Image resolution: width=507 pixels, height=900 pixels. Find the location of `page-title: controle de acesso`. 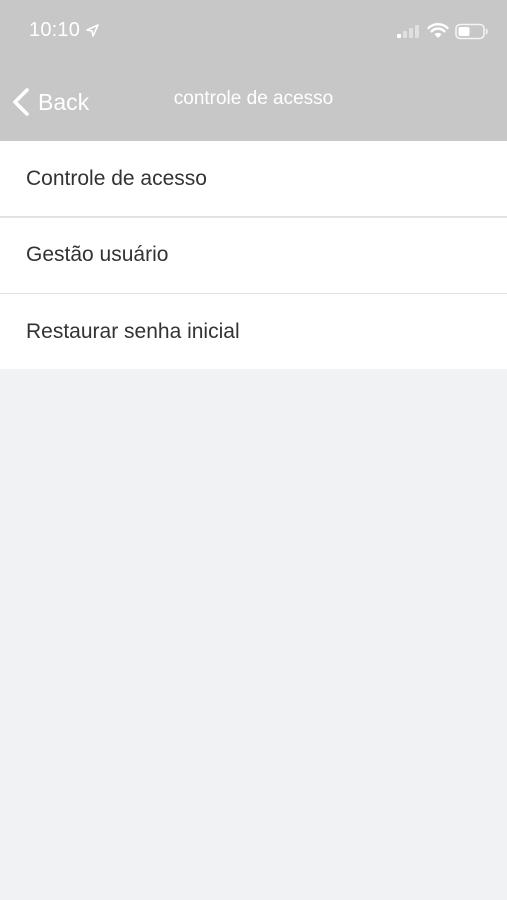

page-title: controle de acesso is located at coordinates (253, 98).